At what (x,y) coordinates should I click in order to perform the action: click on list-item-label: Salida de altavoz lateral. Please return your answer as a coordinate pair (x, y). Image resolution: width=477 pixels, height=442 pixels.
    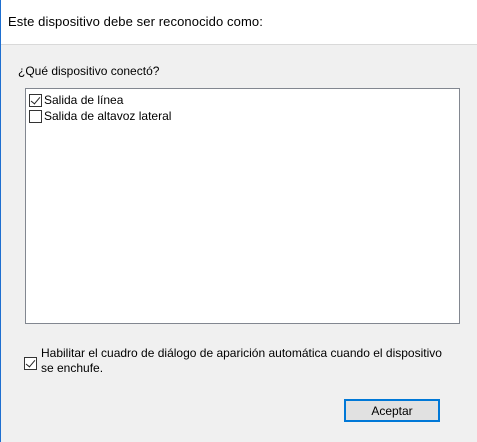
    Looking at the image, I should click on (108, 116).